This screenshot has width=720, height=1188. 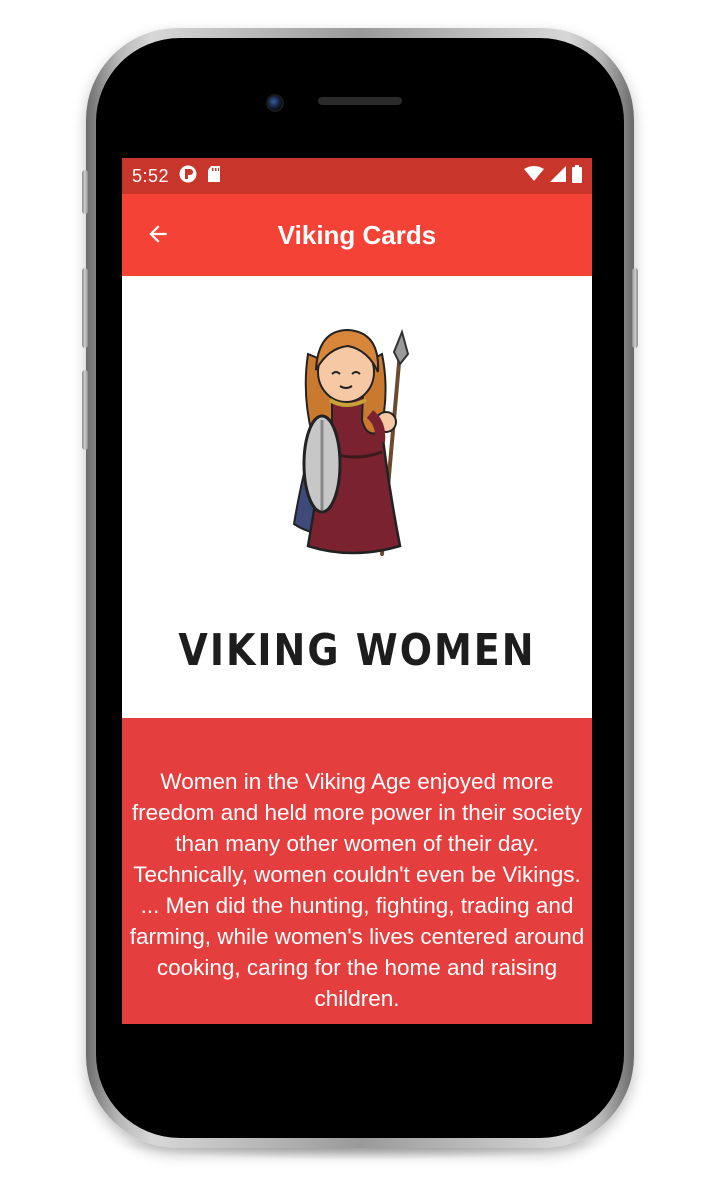 I want to click on status-bar-right, so click(x=553, y=176).